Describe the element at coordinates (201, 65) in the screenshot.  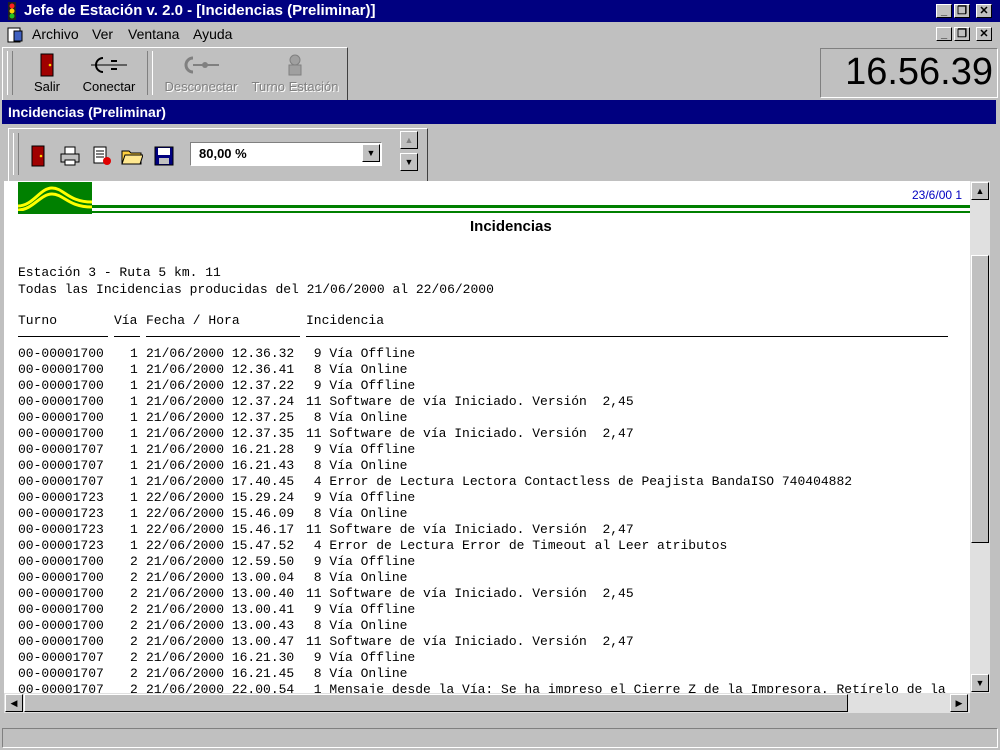
I see `disconnect-plug-icon` at that location.